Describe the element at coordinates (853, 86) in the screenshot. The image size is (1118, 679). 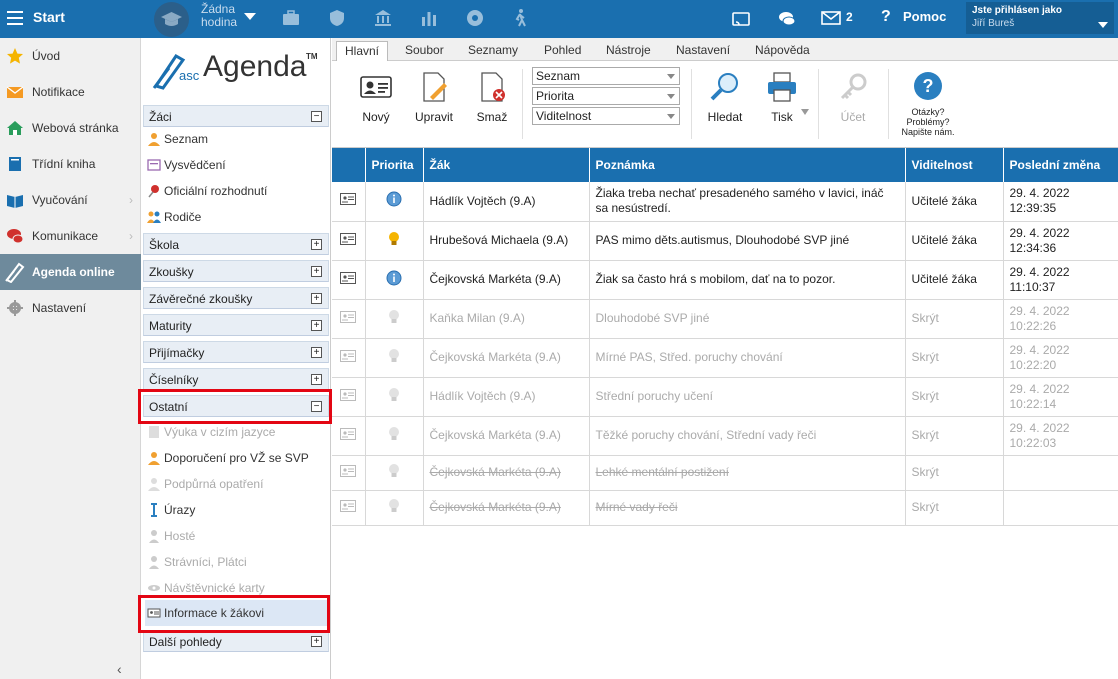
I see `key-icon` at that location.